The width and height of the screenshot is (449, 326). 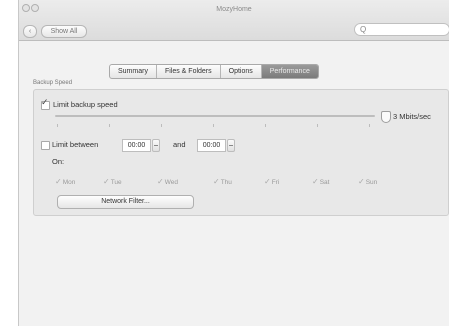 I want to click on back-button: ‹, so click(x=30, y=31).